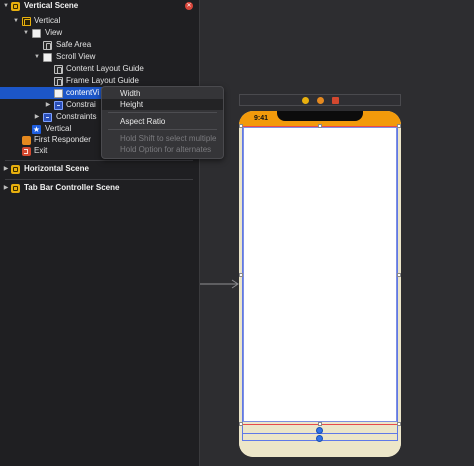  I want to click on menu-item-aspect-ratio: Aspect Ratio, so click(162, 121).